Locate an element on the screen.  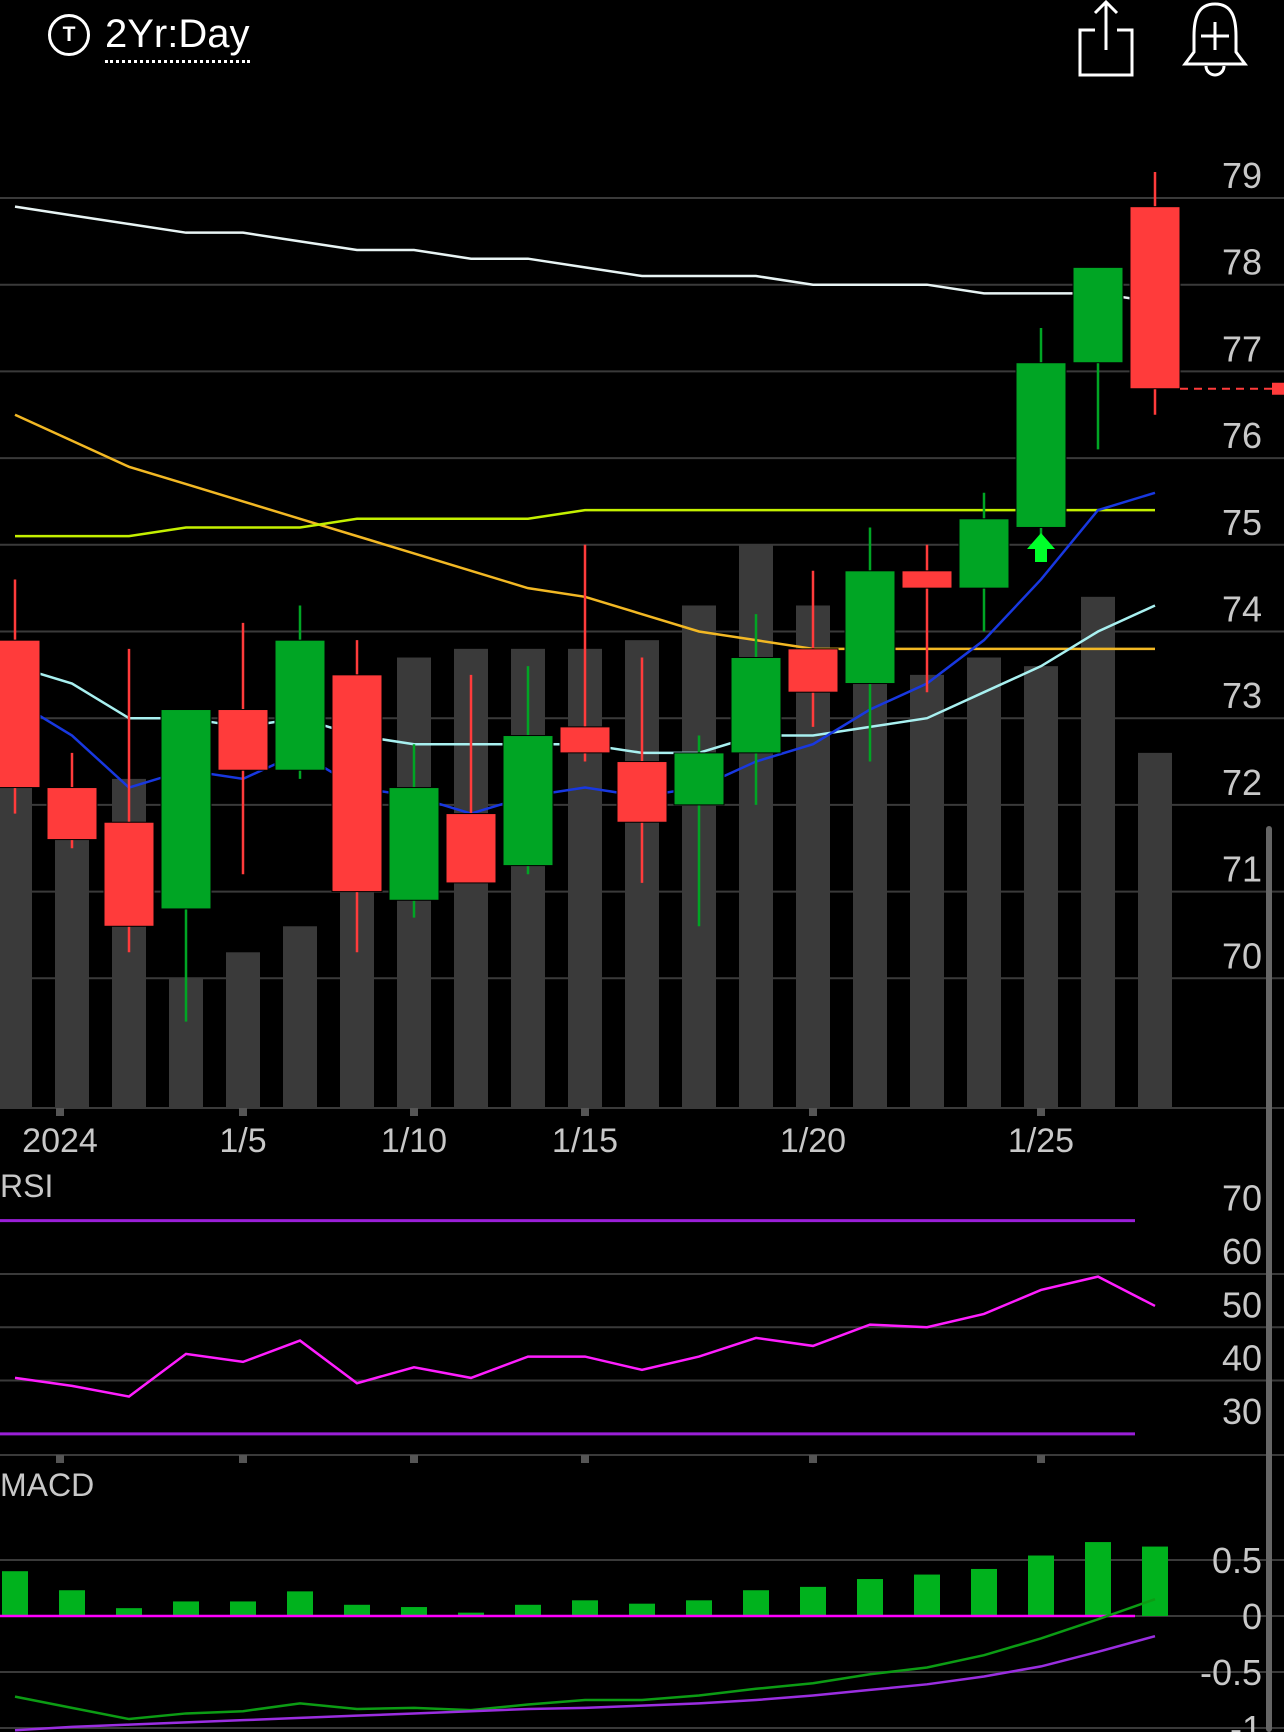
price-tick-label: 74 is located at coordinates (1242, 609).